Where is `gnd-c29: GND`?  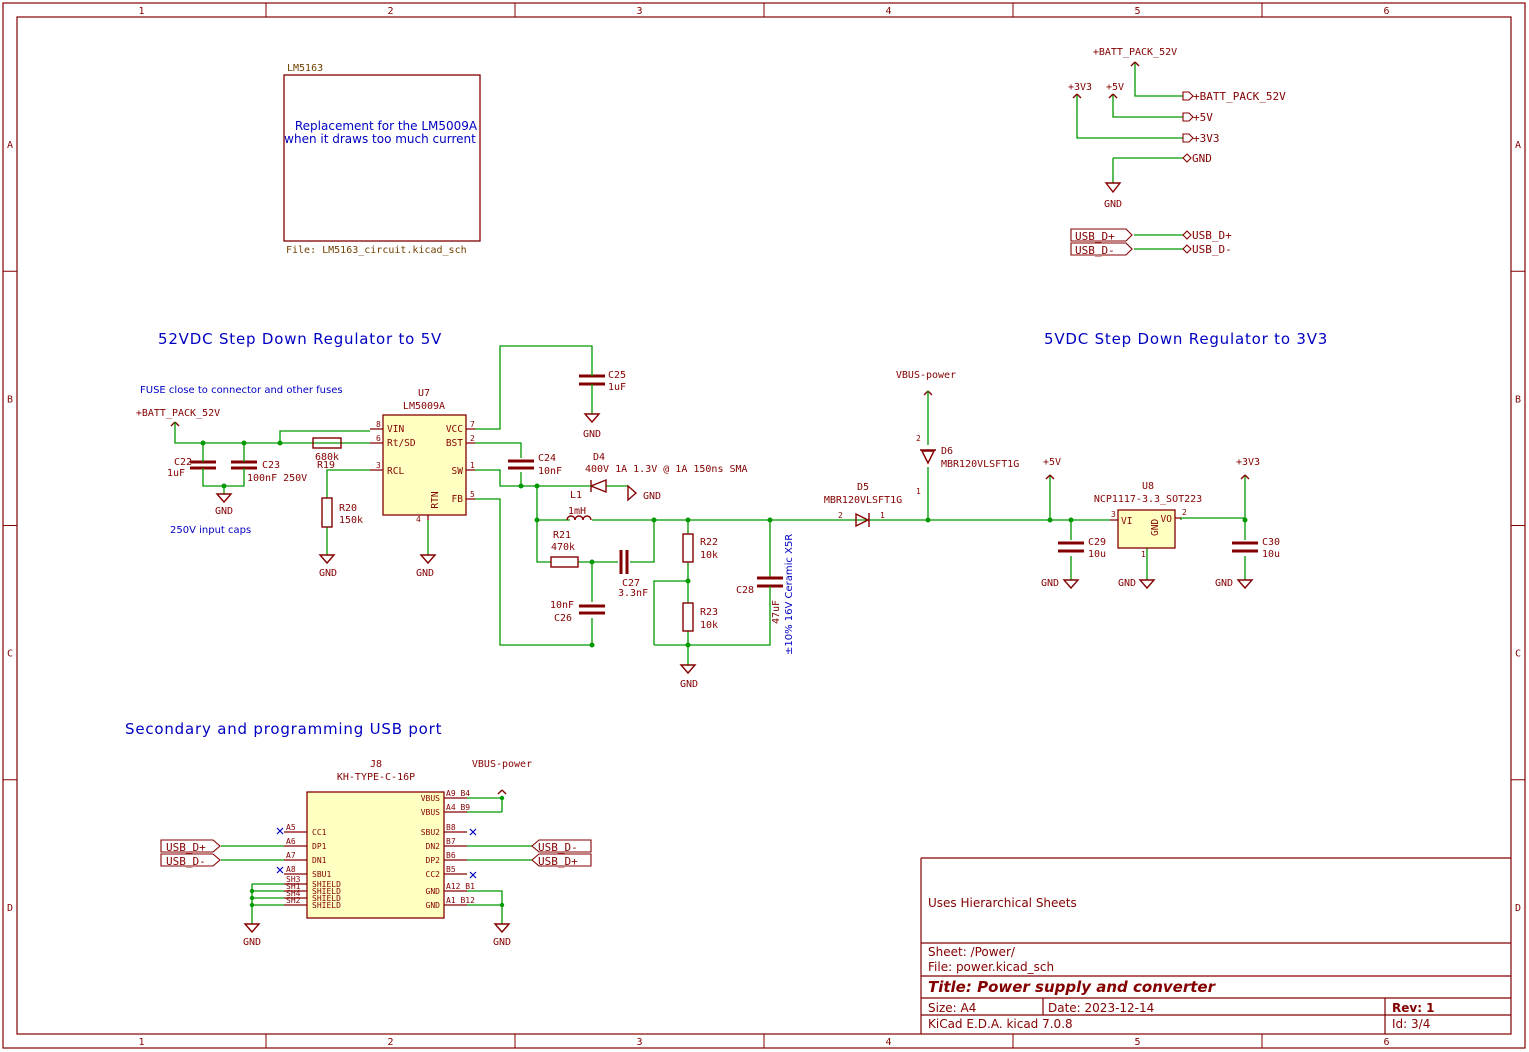
gnd-c29: GND is located at coordinates (1050, 583).